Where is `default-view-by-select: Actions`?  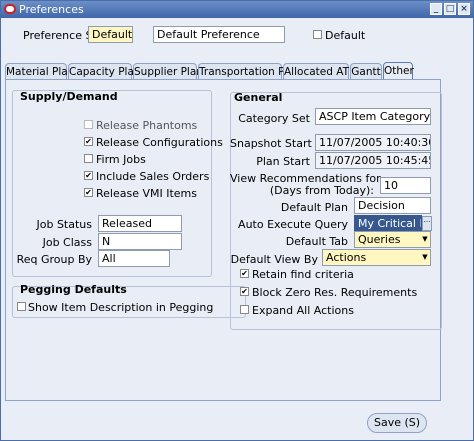
default-view-by-select: Actions is located at coordinates (376, 257).